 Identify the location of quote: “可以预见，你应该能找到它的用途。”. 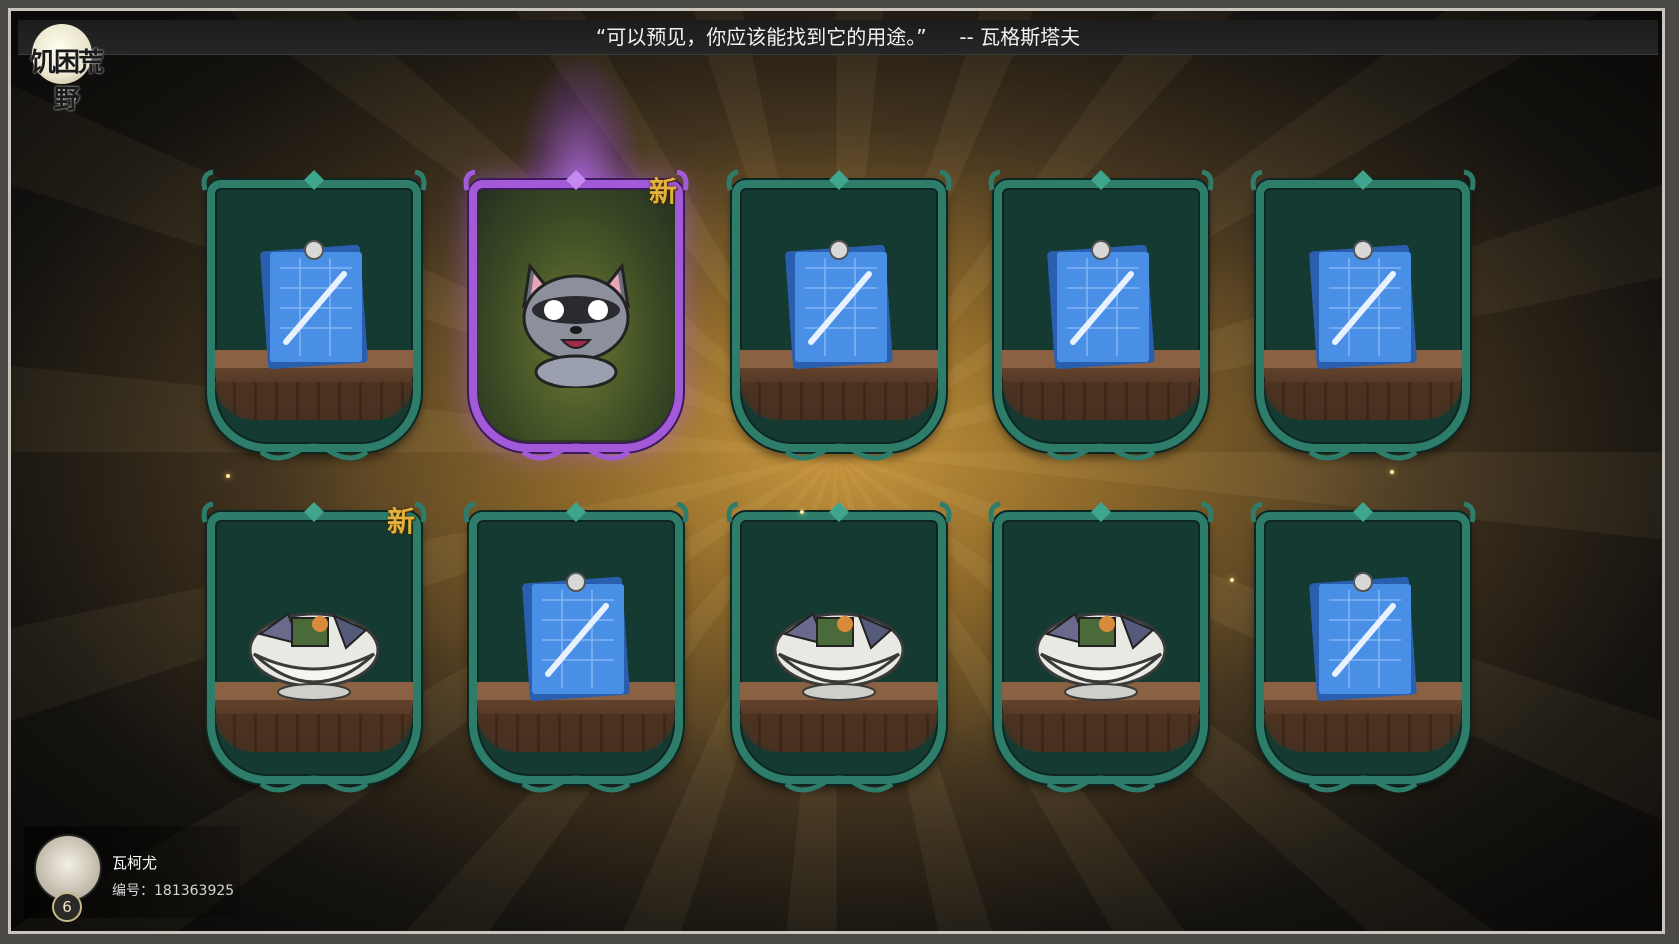
(761, 37).